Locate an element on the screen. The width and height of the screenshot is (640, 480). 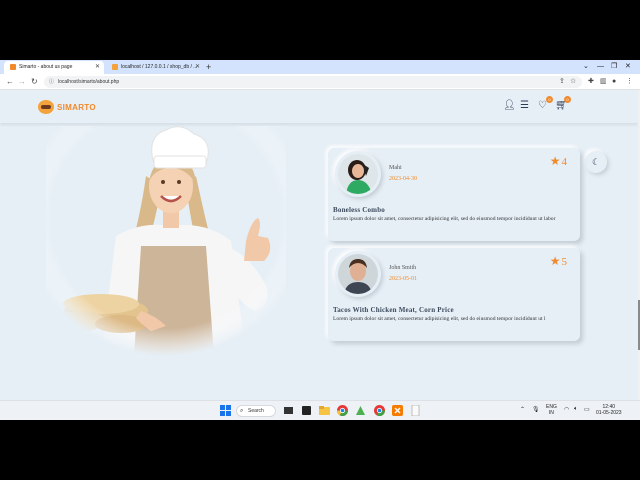
share-icon: ⇪ is located at coordinates (562, 82).